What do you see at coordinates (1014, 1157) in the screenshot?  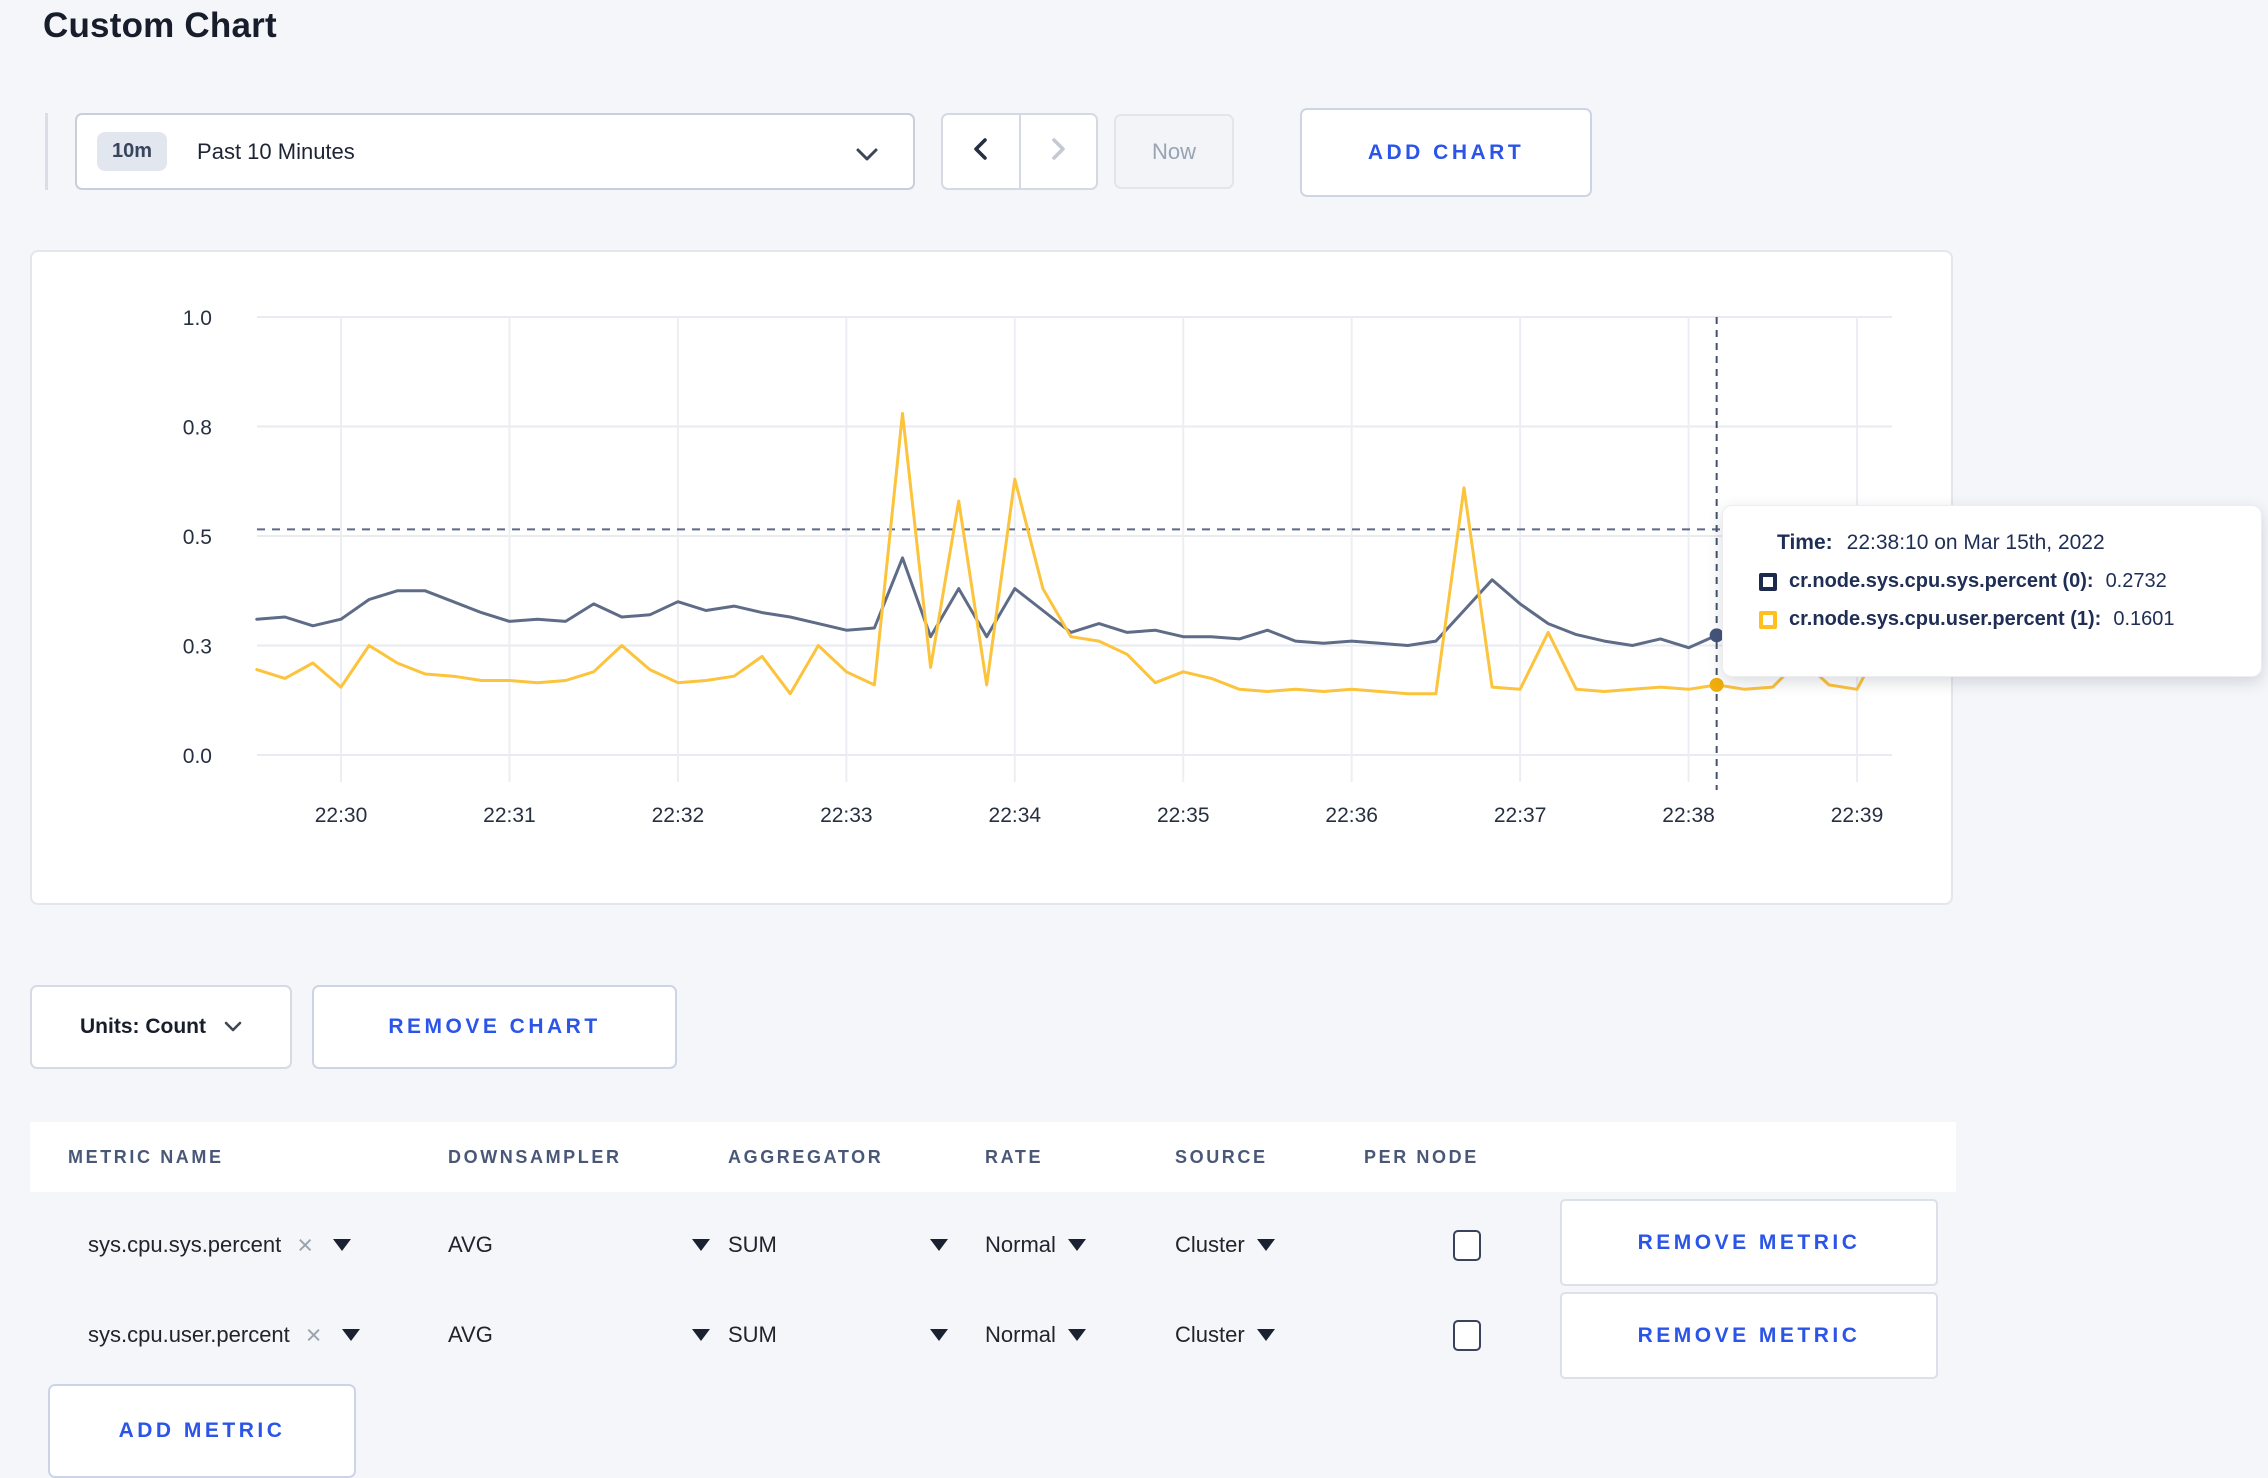 I see `col-header-rate: RATE` at bounding box center [1014, 1157].